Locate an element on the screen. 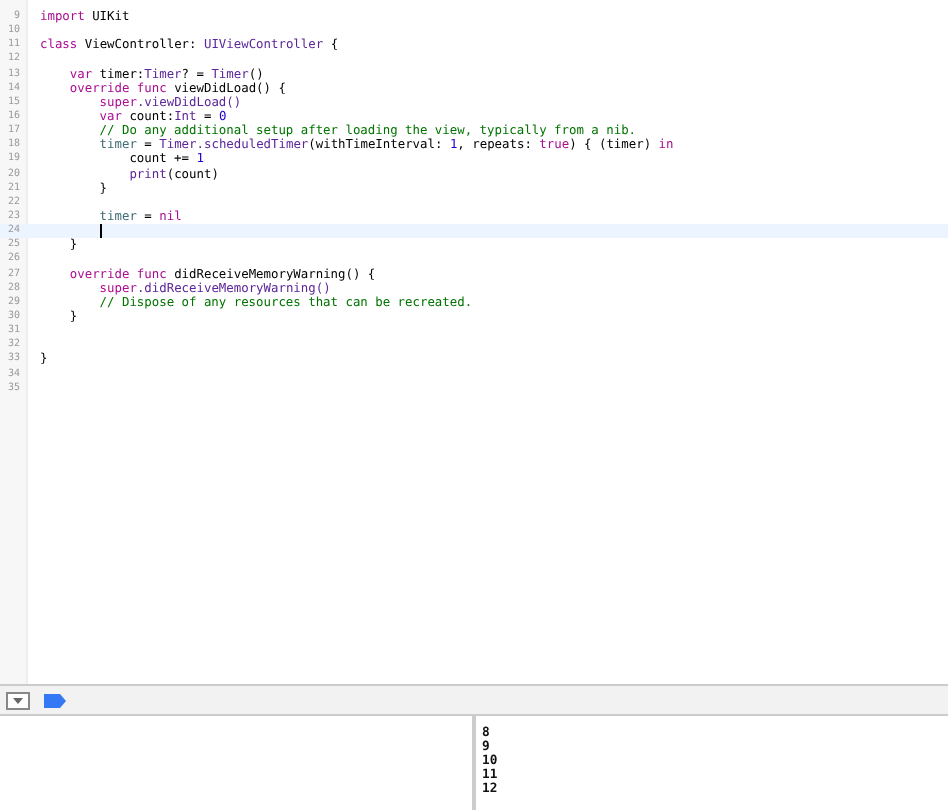  text-cursor is located at coordinates (101, 231).